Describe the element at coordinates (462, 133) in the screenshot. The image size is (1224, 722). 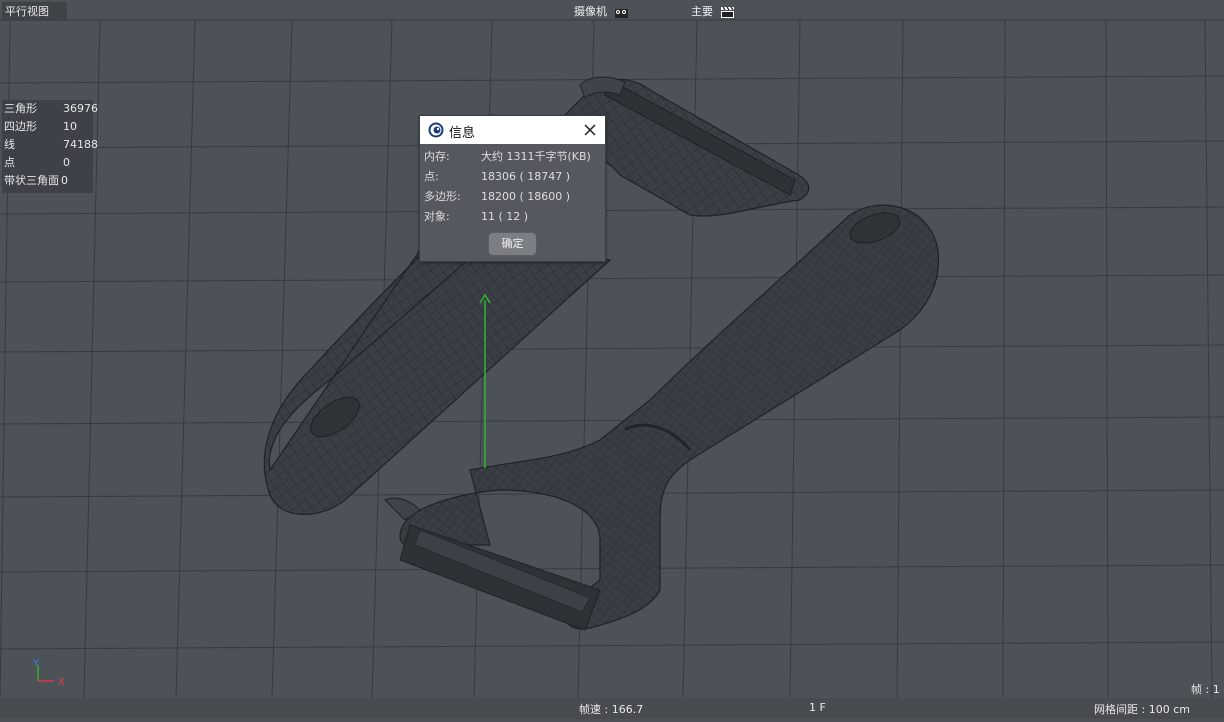
I see `dialog-title: 信息` at that location.